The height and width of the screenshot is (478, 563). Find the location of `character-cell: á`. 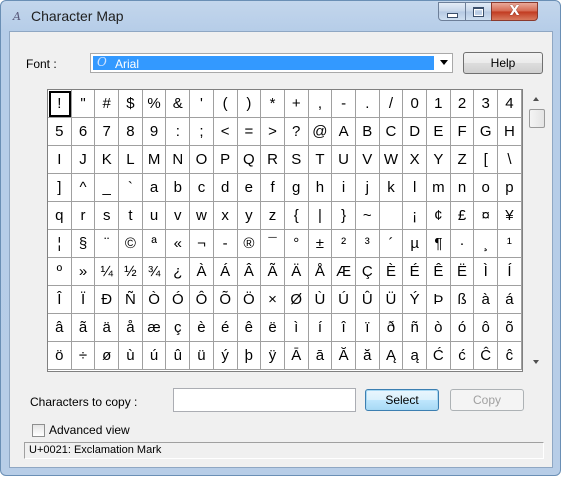

character-cell: á is located at coordinates (510, 300).